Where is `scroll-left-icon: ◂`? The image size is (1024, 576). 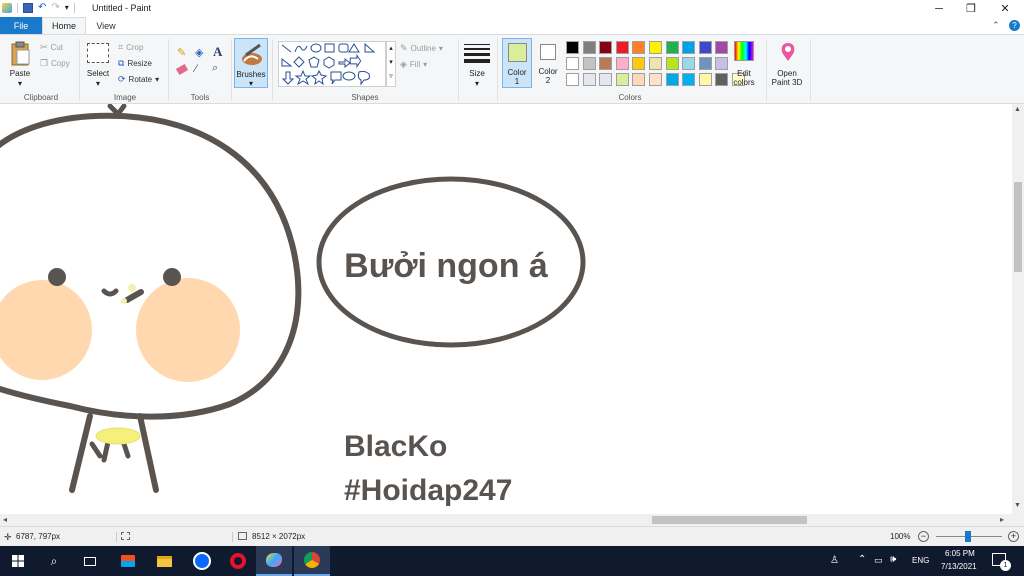
scroll-left-icon: ◂ is located at coordinates (5, 519).